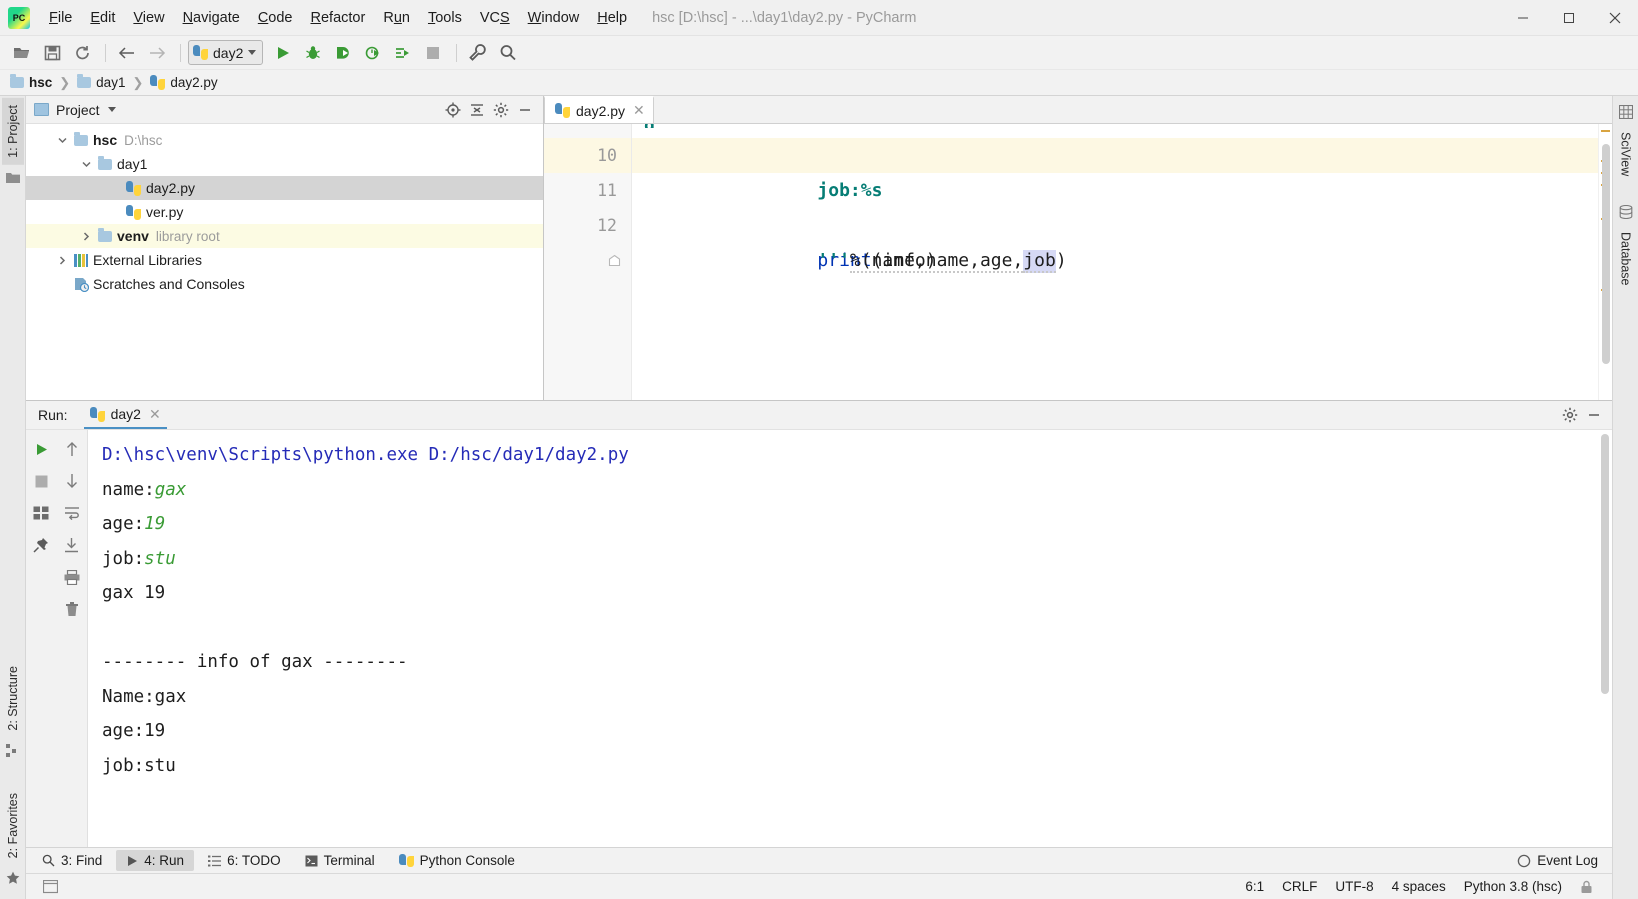 The width and height of the screenshot is (1638, 899). I want to click on menu-refactor: Refactor, so click(338, 18).